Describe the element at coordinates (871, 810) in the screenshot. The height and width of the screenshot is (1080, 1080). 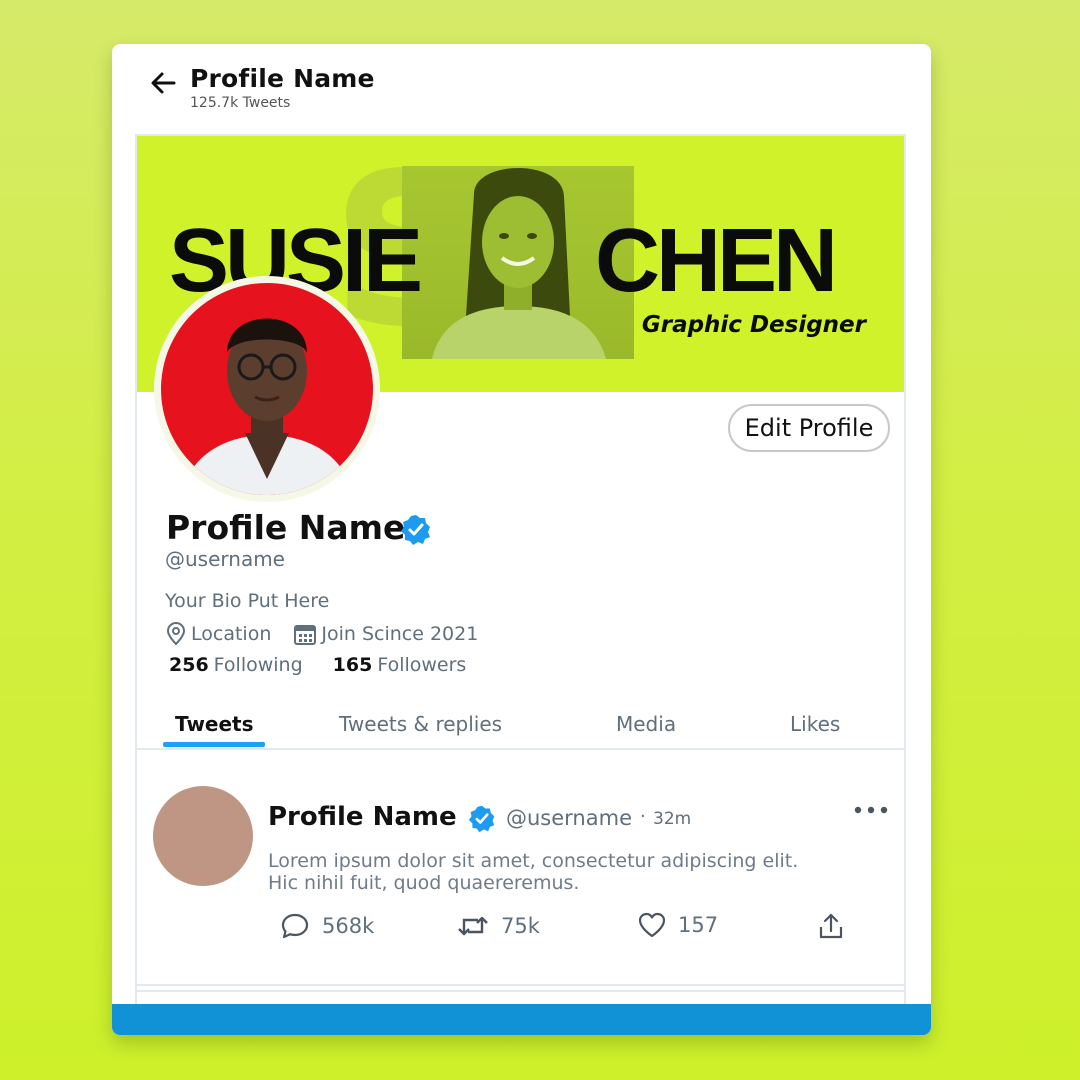
I see `more-dots-icon` at that location.